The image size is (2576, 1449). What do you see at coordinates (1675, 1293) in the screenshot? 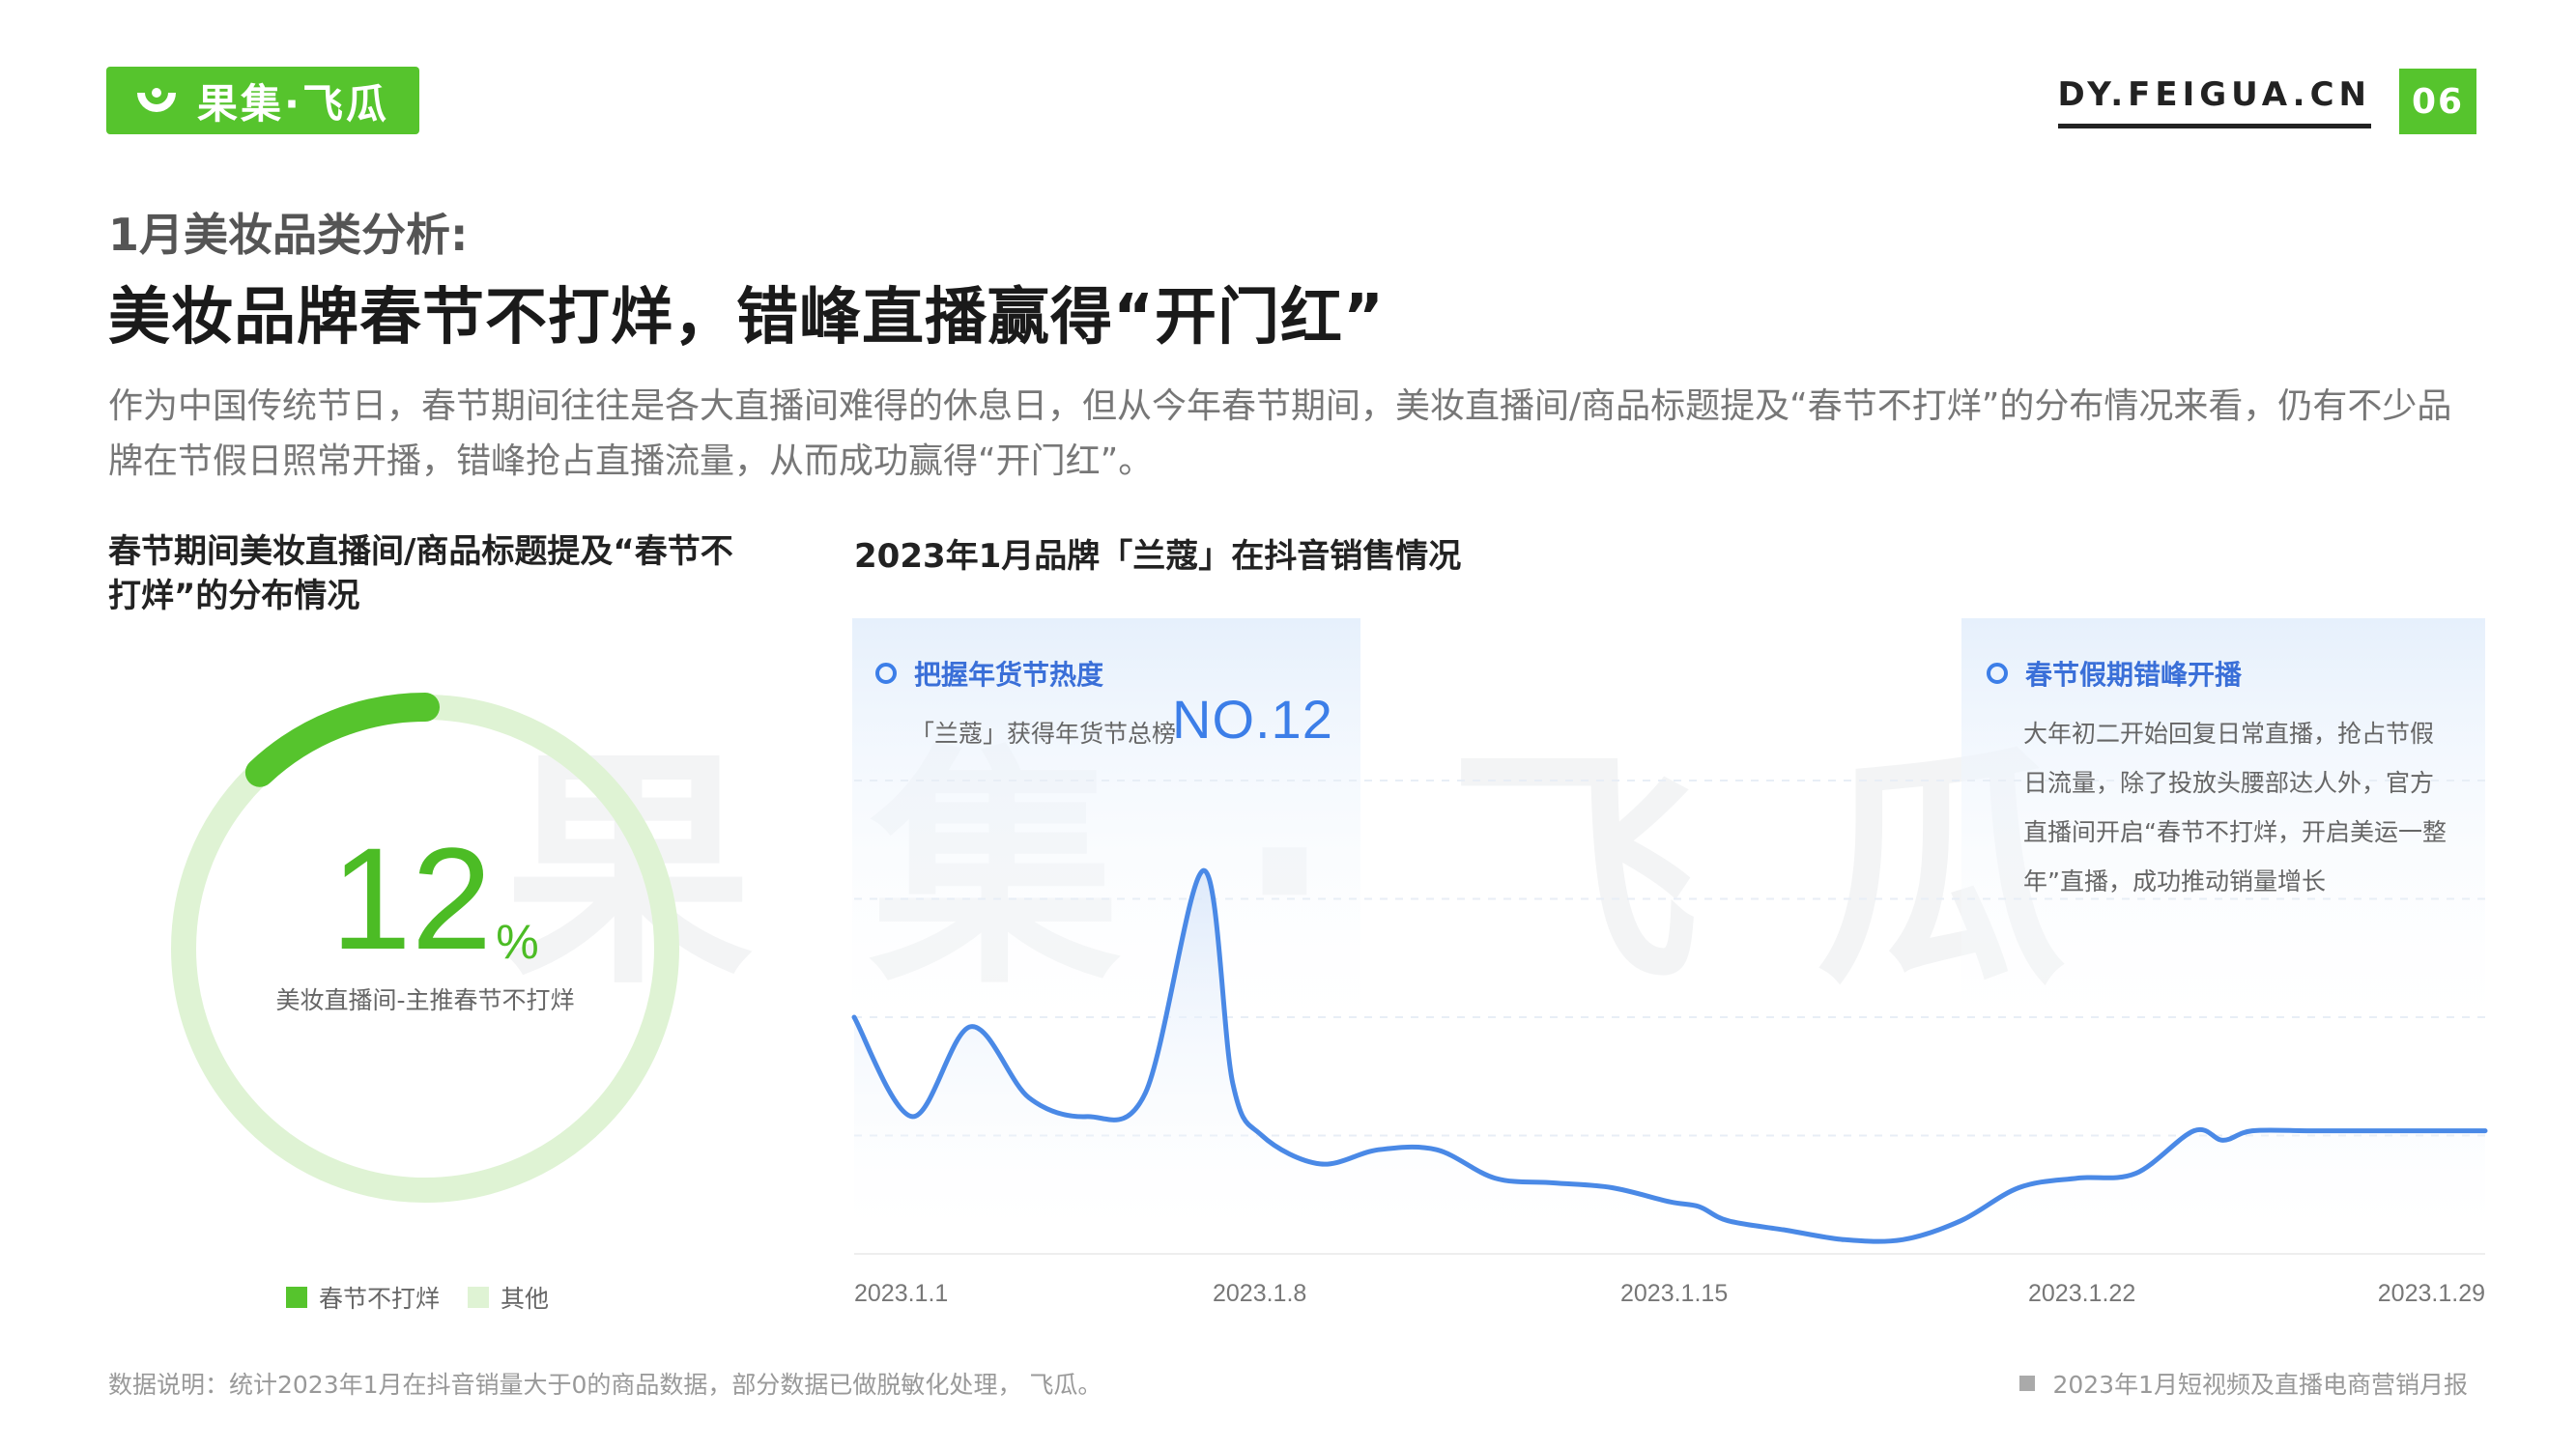
I see `x-tick-label: 2023.1.15` at bounding box center [1675, 1293].